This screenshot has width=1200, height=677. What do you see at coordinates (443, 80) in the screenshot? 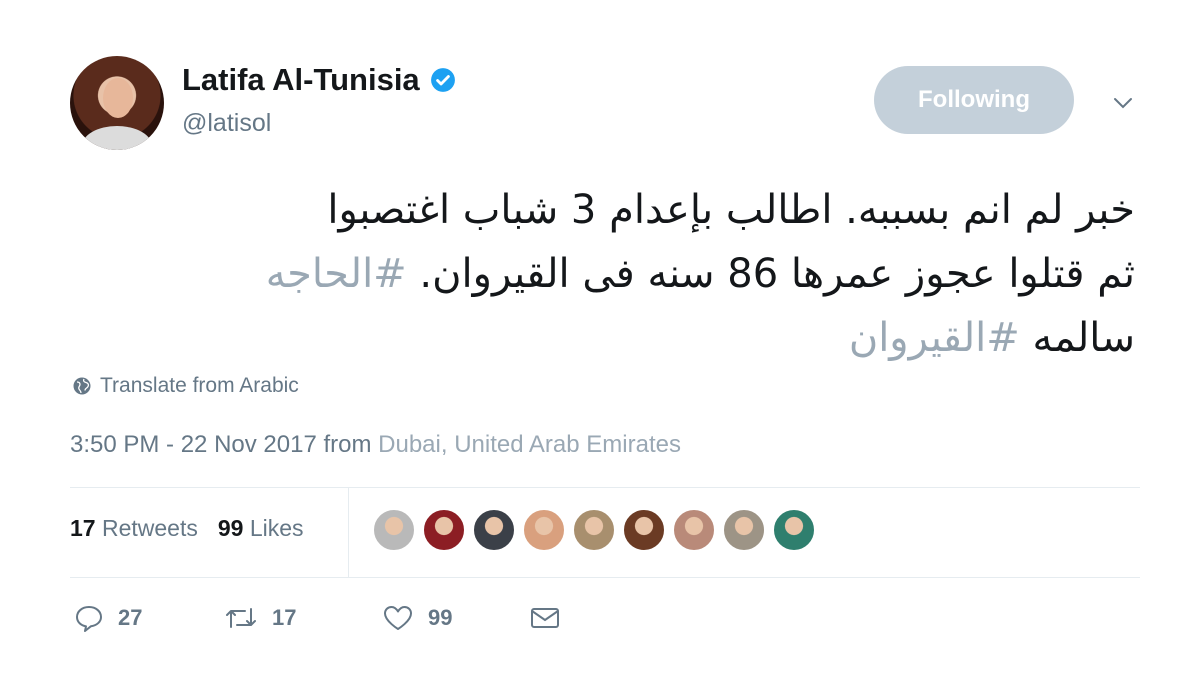
I see `verified-badge-icon` at bounding box center [443, 80].